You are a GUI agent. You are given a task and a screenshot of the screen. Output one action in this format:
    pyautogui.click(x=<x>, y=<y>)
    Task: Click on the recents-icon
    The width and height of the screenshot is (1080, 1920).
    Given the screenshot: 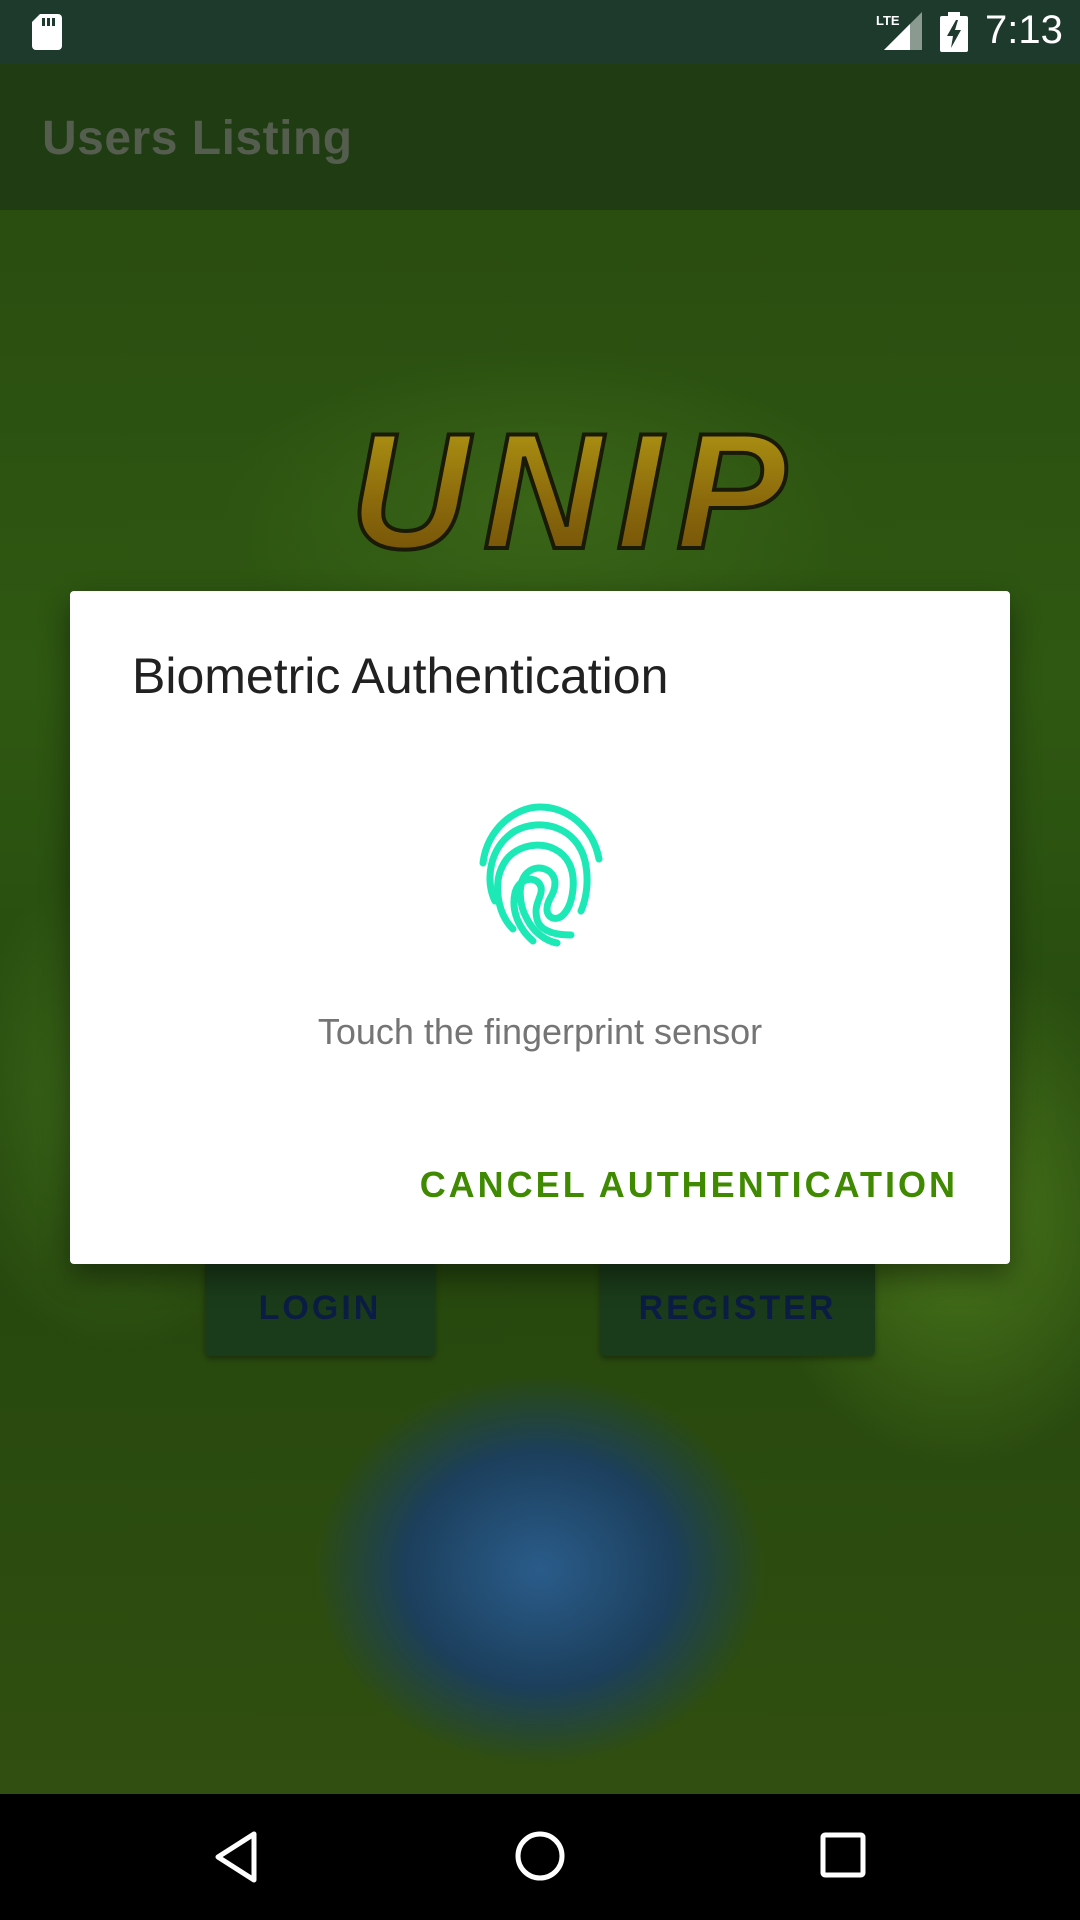 What is the action you would take?
    pyautogui.click(x=843, y=1855)
    